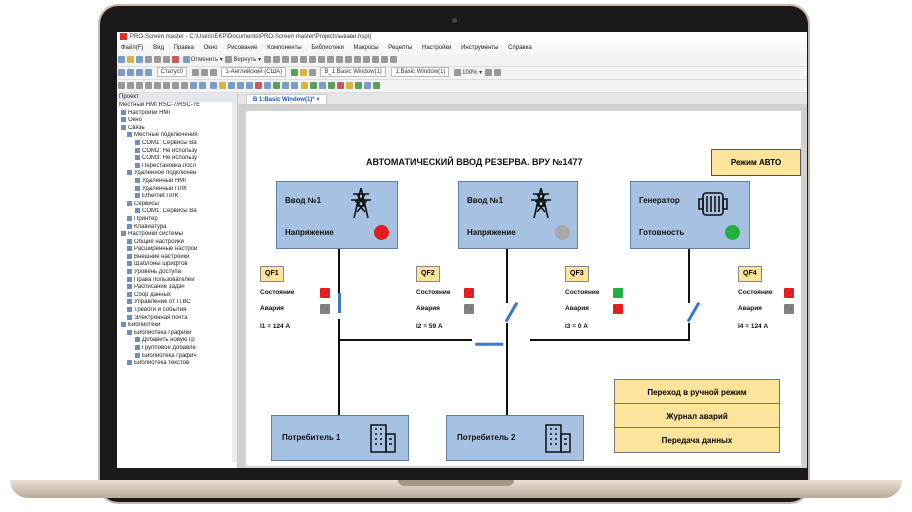  Describe the element at coordinates (177, 349) in the screenshot. I see `tree-item: Групповое добавле` at that location.